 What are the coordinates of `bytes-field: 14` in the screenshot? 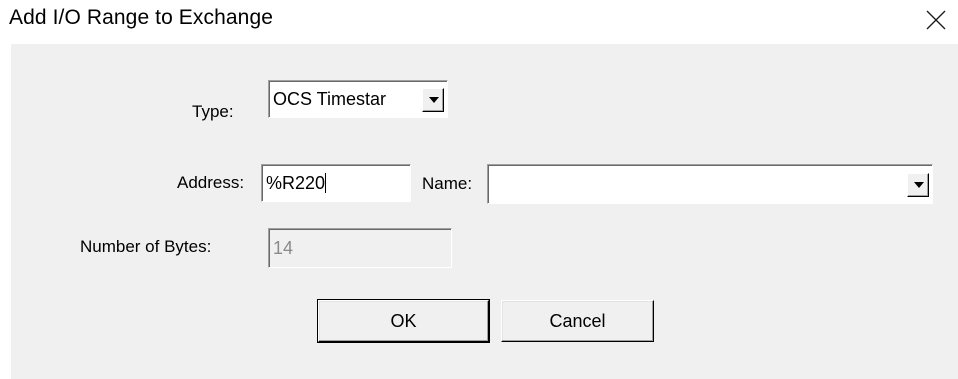 It's located at (360, 248).